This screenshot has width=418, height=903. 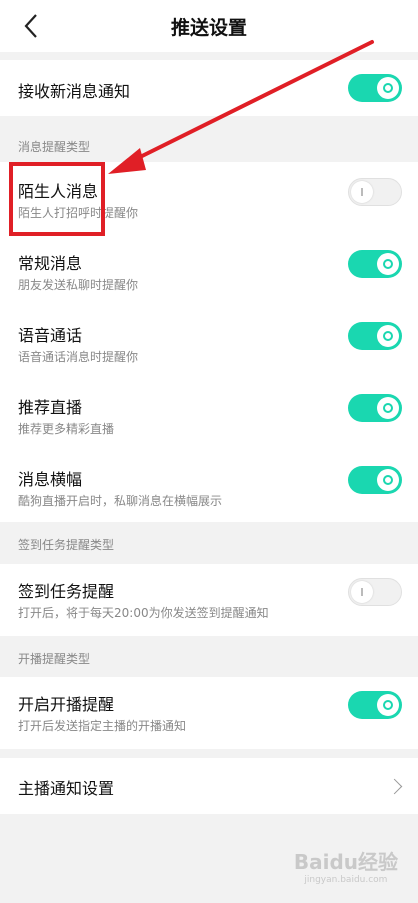 What do you see at coordinates (209, 342) in the screenshot?
I see `setting-row-voice-call: 语音通话 语音通话消息时提醒你` at bounding box center [209, 342].